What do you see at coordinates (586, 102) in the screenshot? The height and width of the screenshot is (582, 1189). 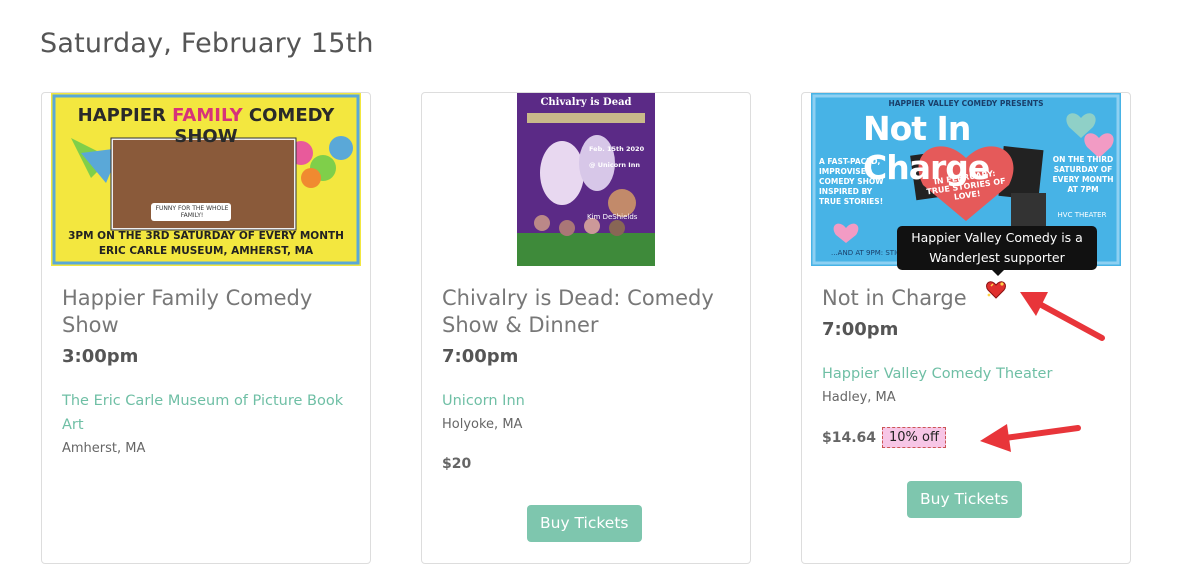 I see `poster-banner: Chivalry is Dead` at bounding box center [586, 102].